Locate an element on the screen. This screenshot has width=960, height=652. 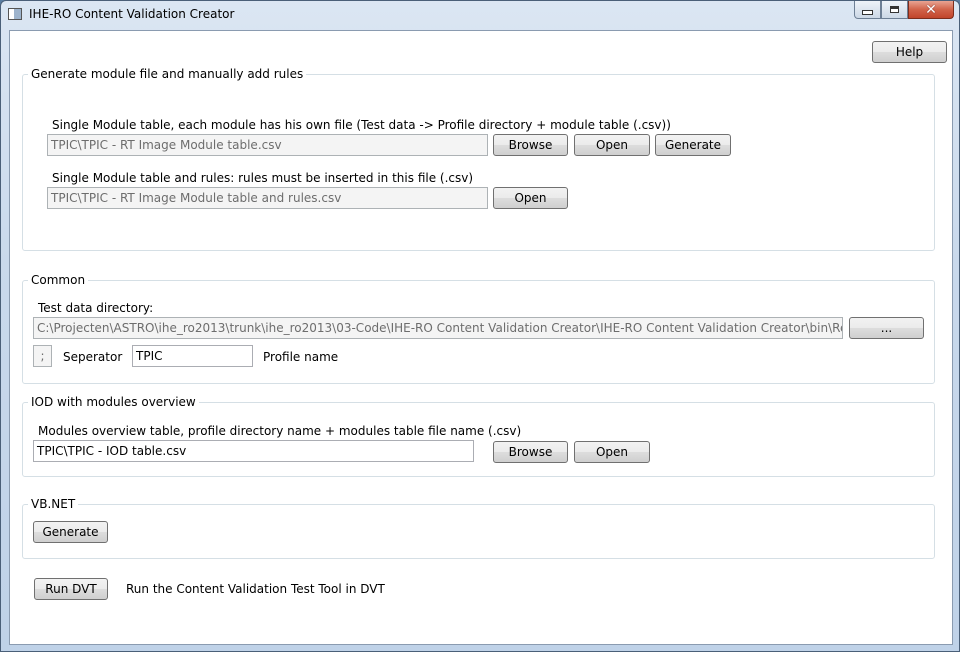
single-module-browse-button: Browse is located at coordinates (530, 145).